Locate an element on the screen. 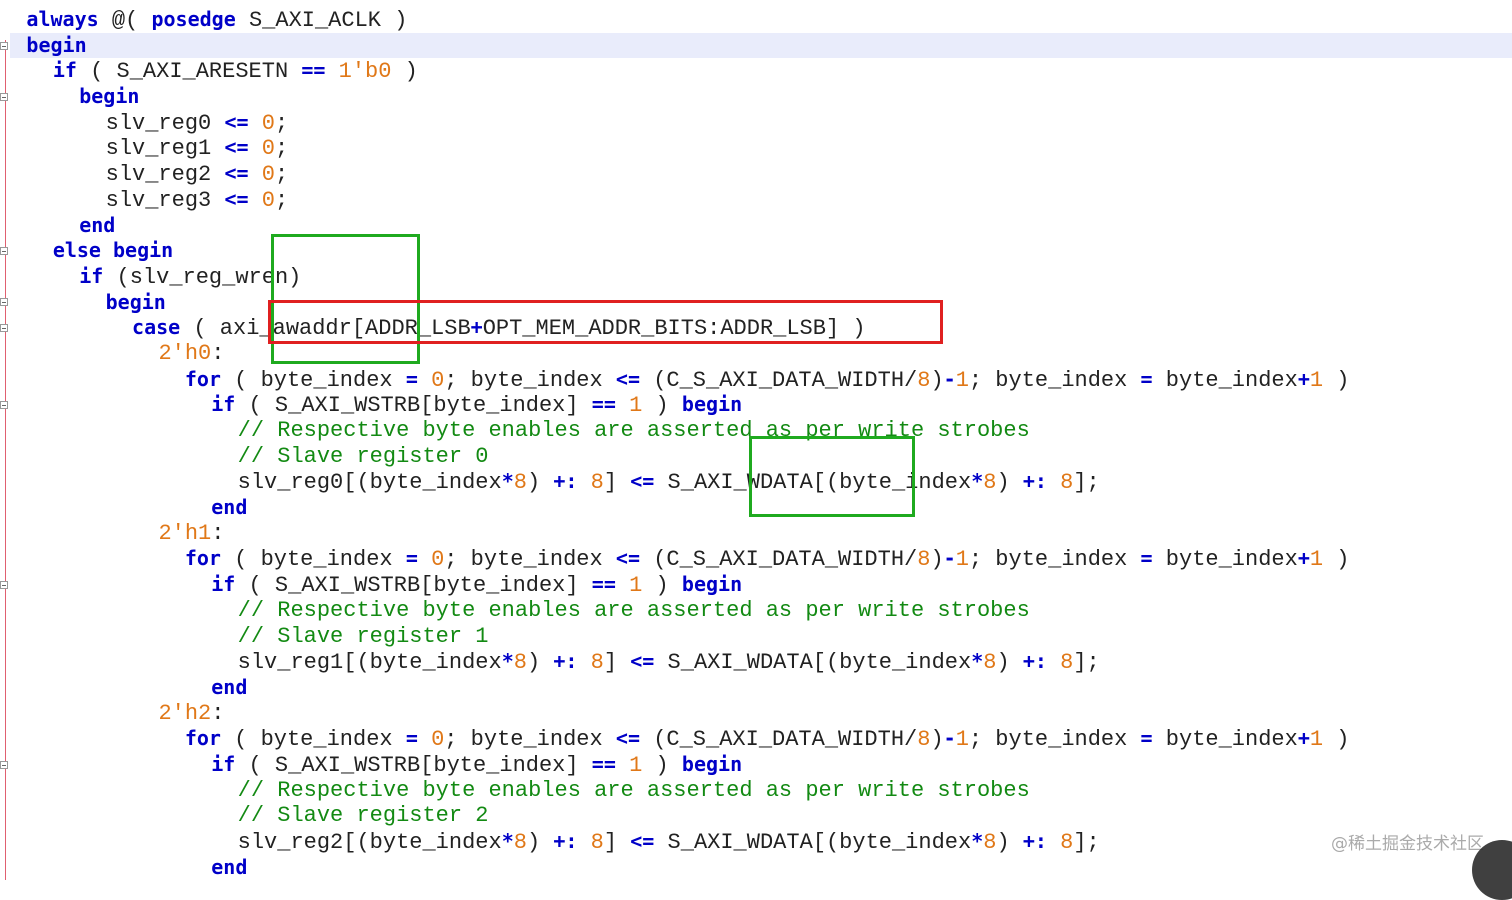 The height and width of the screenshot is (900, 1512). annotation-green-box-wdata is located at coordinates (832, 476).